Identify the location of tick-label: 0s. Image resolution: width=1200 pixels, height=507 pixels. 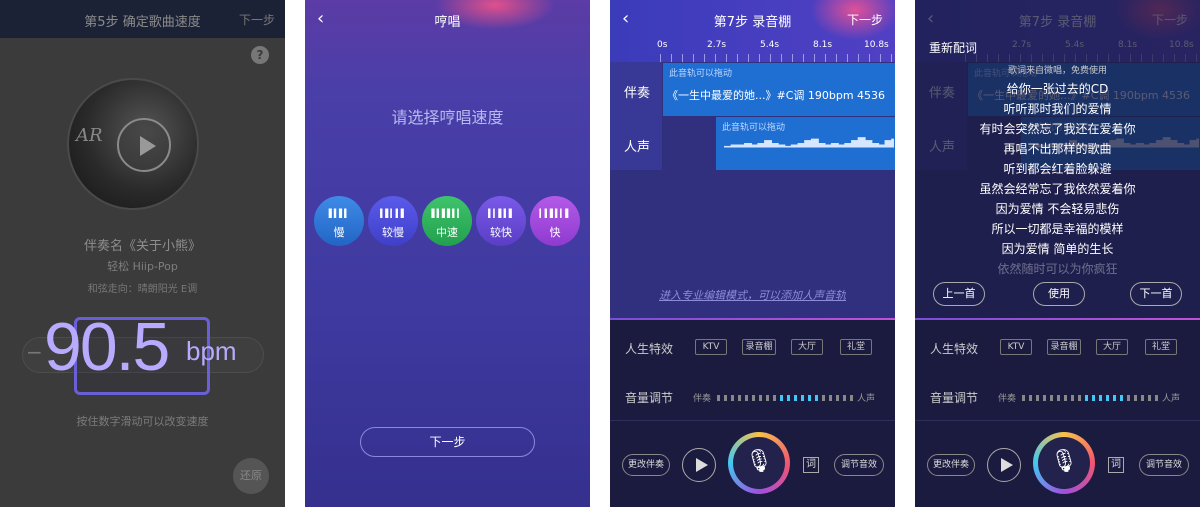
(662, 45).